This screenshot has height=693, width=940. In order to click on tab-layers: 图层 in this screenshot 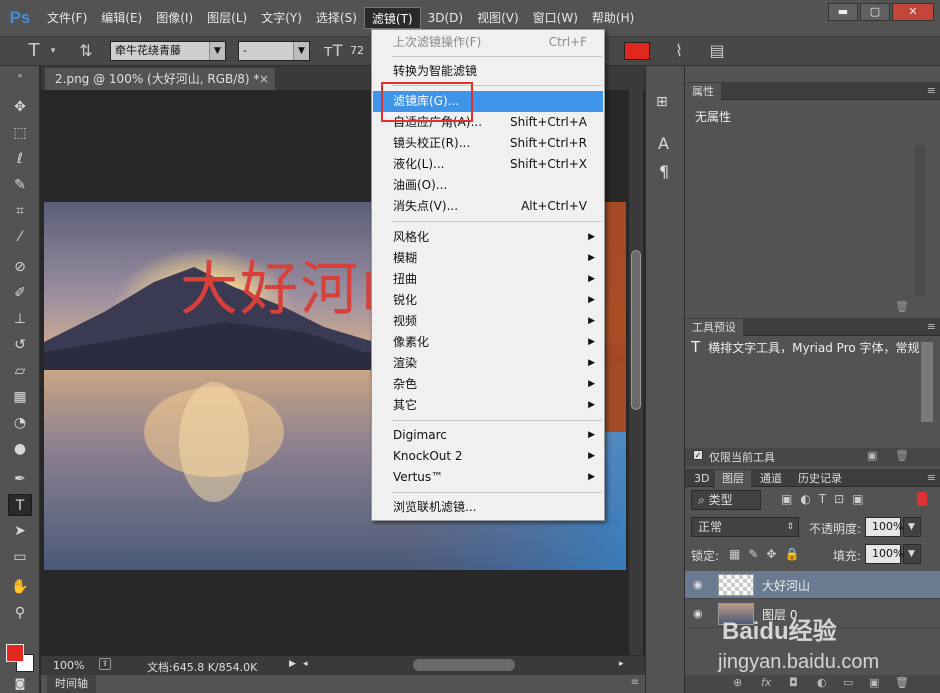, I will do `click(733, 478)`.